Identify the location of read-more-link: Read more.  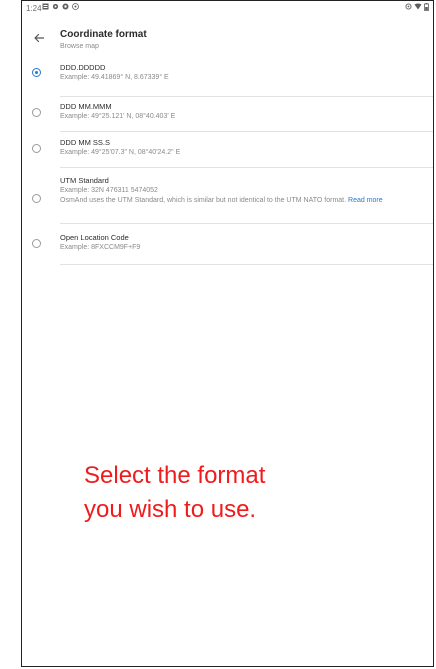
(365, 200).